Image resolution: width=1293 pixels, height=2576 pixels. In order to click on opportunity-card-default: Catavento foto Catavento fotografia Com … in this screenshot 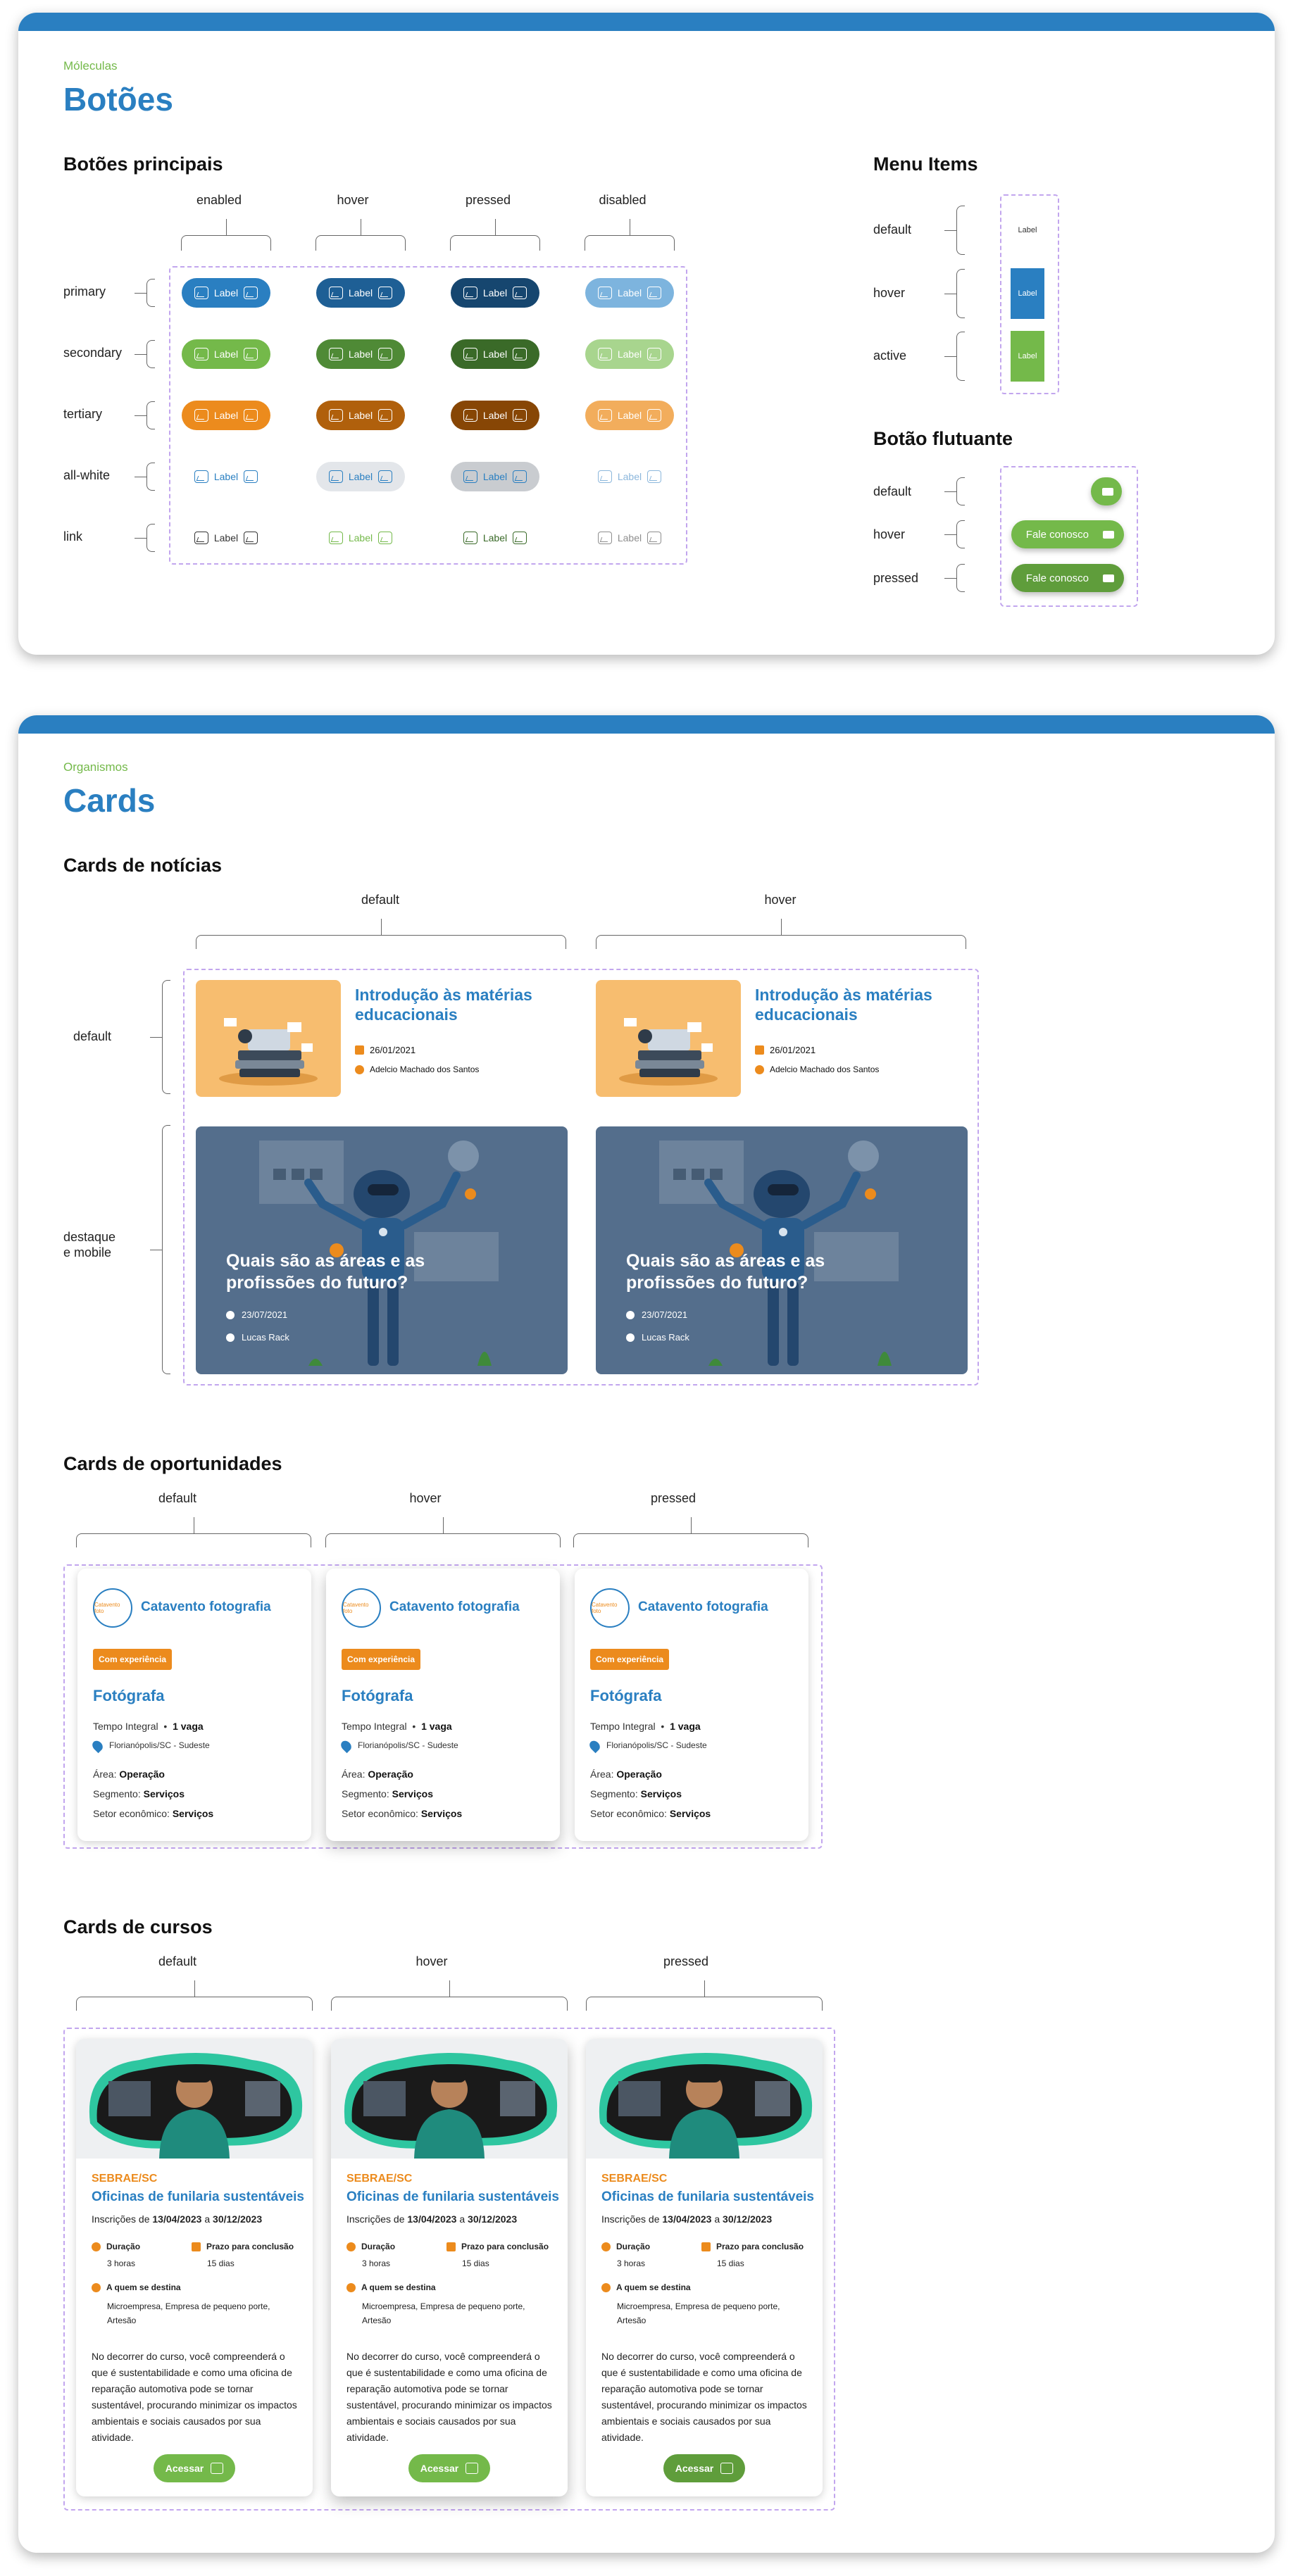, I will do `click(194, 1705)`.